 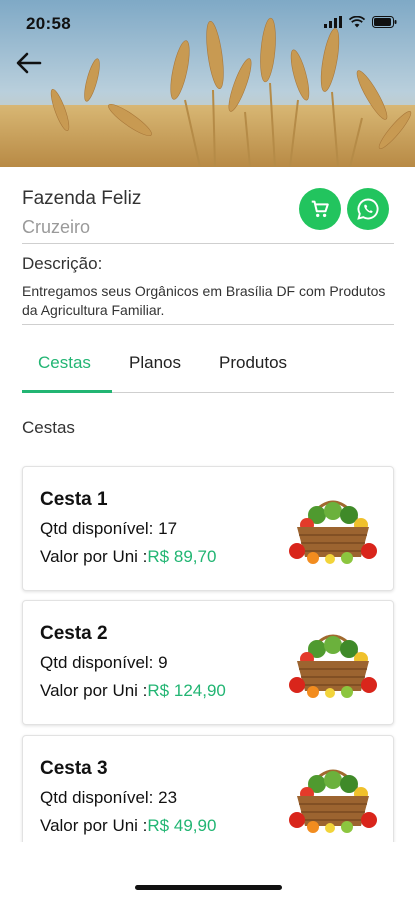 What do you see at coordinates (82, 198) in the screenshot?
I see `farm-name: Fazenda Feliz` at bounding box center [82, 198].